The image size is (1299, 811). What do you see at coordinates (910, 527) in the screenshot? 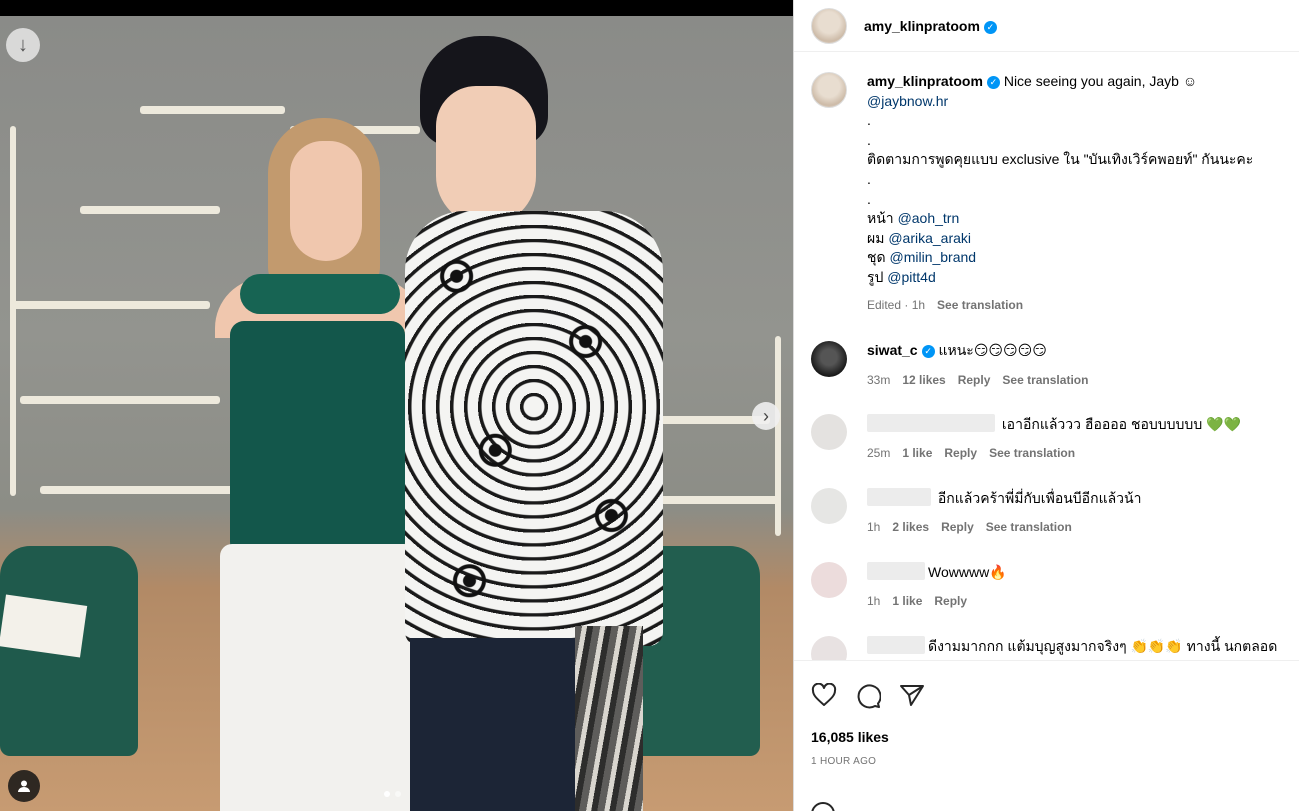
I see `comment-likes: 2 likes` at bounding box center [910, 527].